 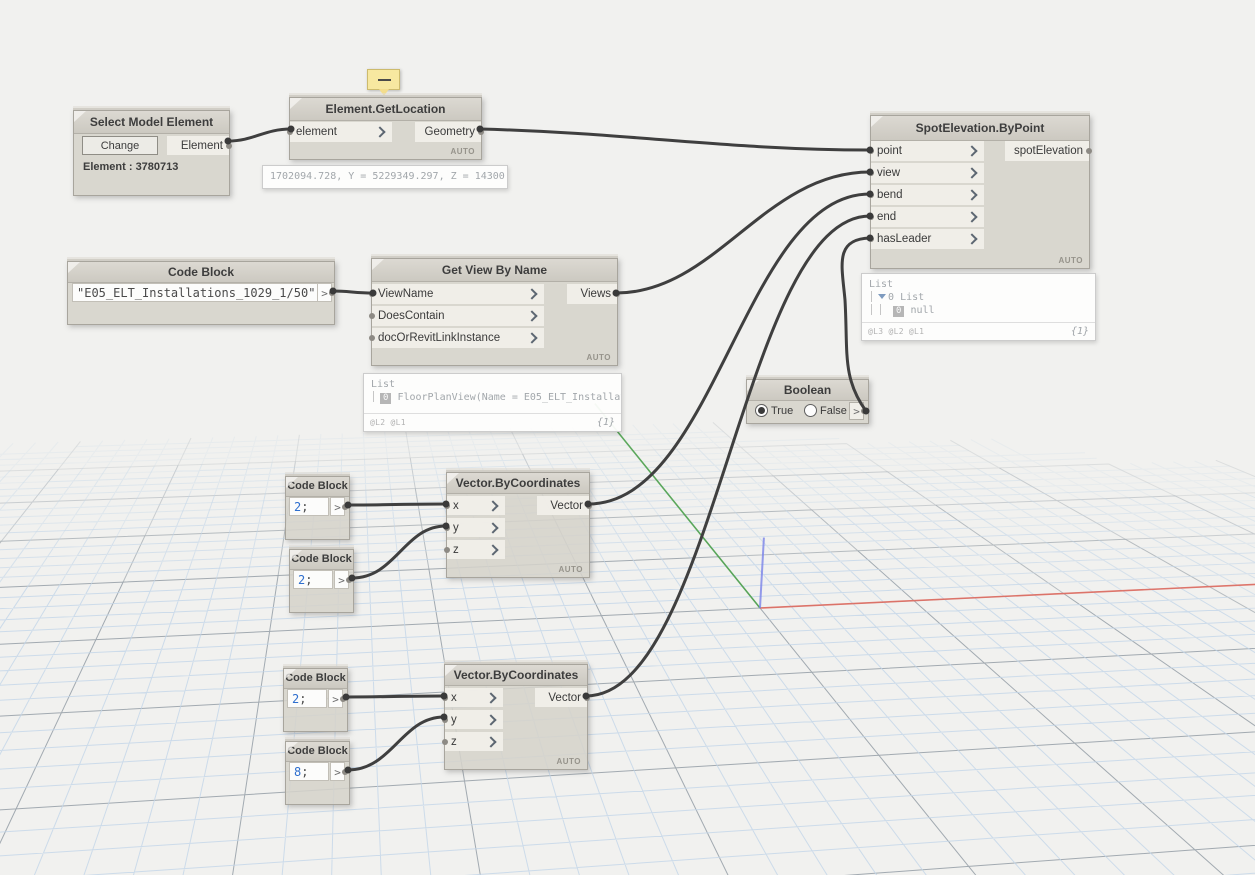 I want to click on node-title: Select Model Element, so click(x=151, y=122).